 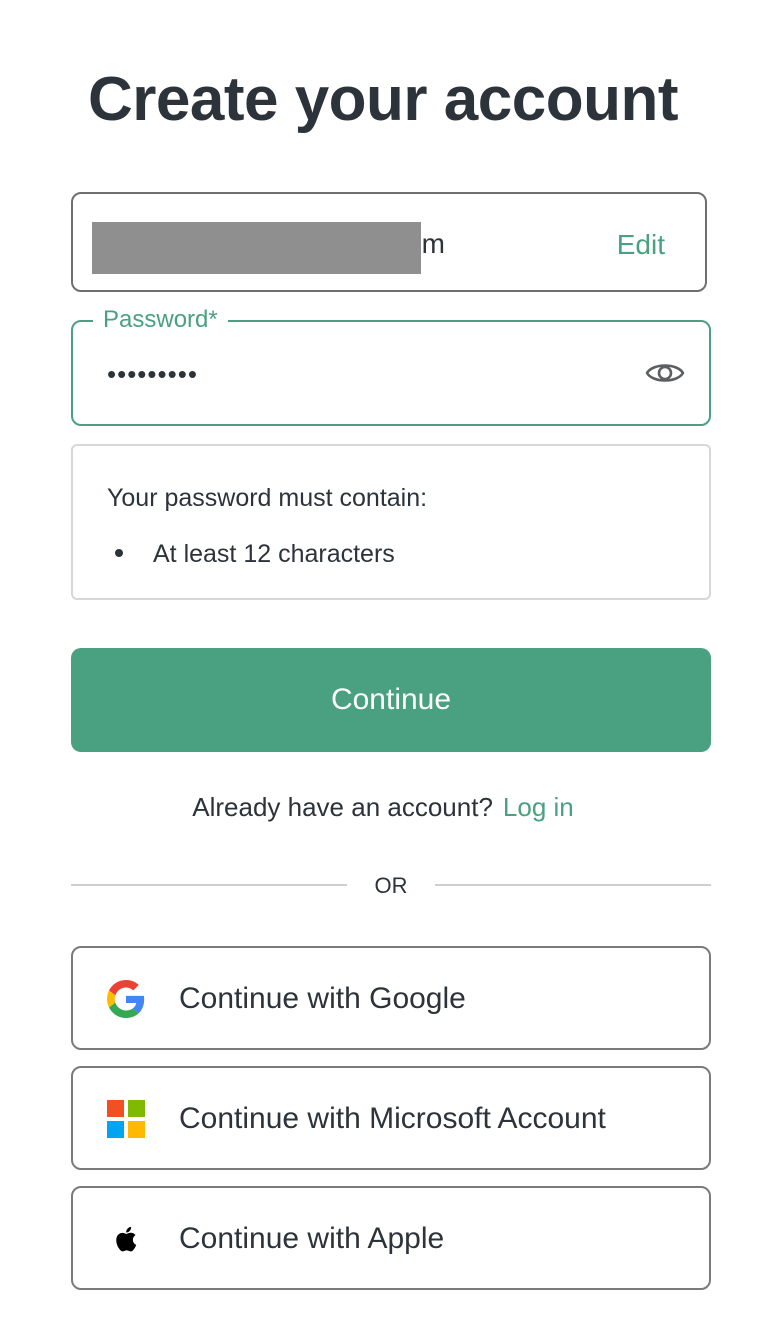 I want to click on eye-icon, so click(x=665, y=373).